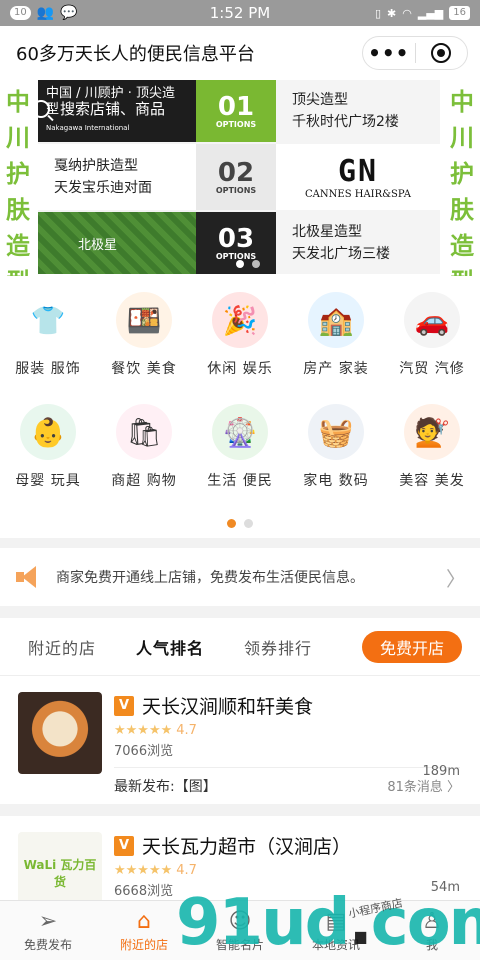 The image size is (480, 960). What do you see at coordinates (48, 481) in the screenshot?
I see `category-label: 母婴 玩具` at bounding box center [48, 481].